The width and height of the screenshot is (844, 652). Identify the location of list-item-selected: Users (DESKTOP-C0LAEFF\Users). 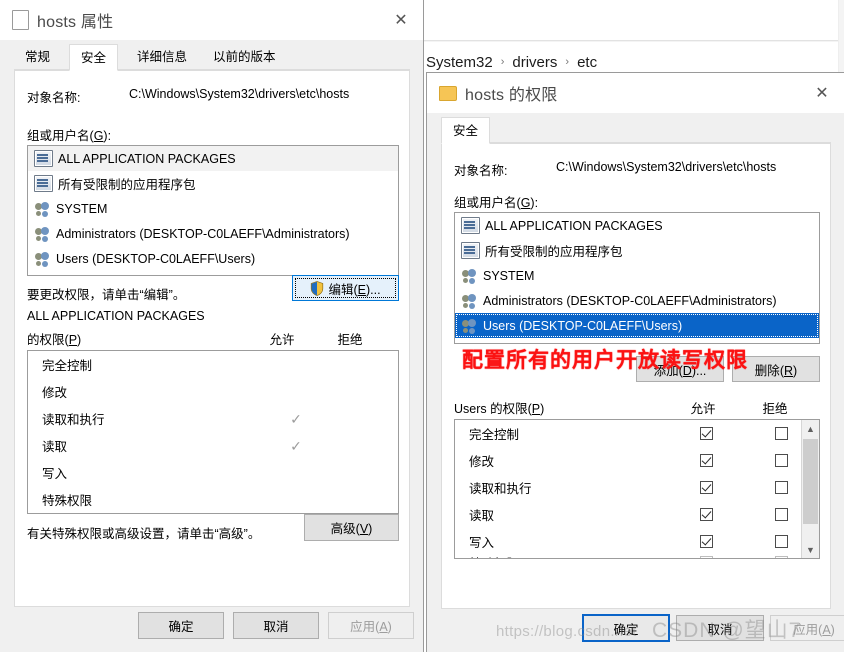
(637, 325).